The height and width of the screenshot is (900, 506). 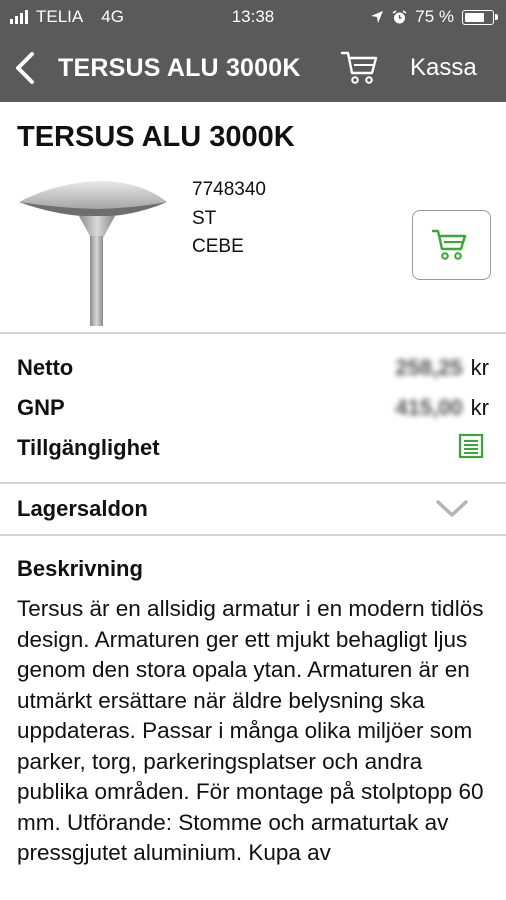 I want to click on gnp-value: 415,00, so click(x=429, y=407).